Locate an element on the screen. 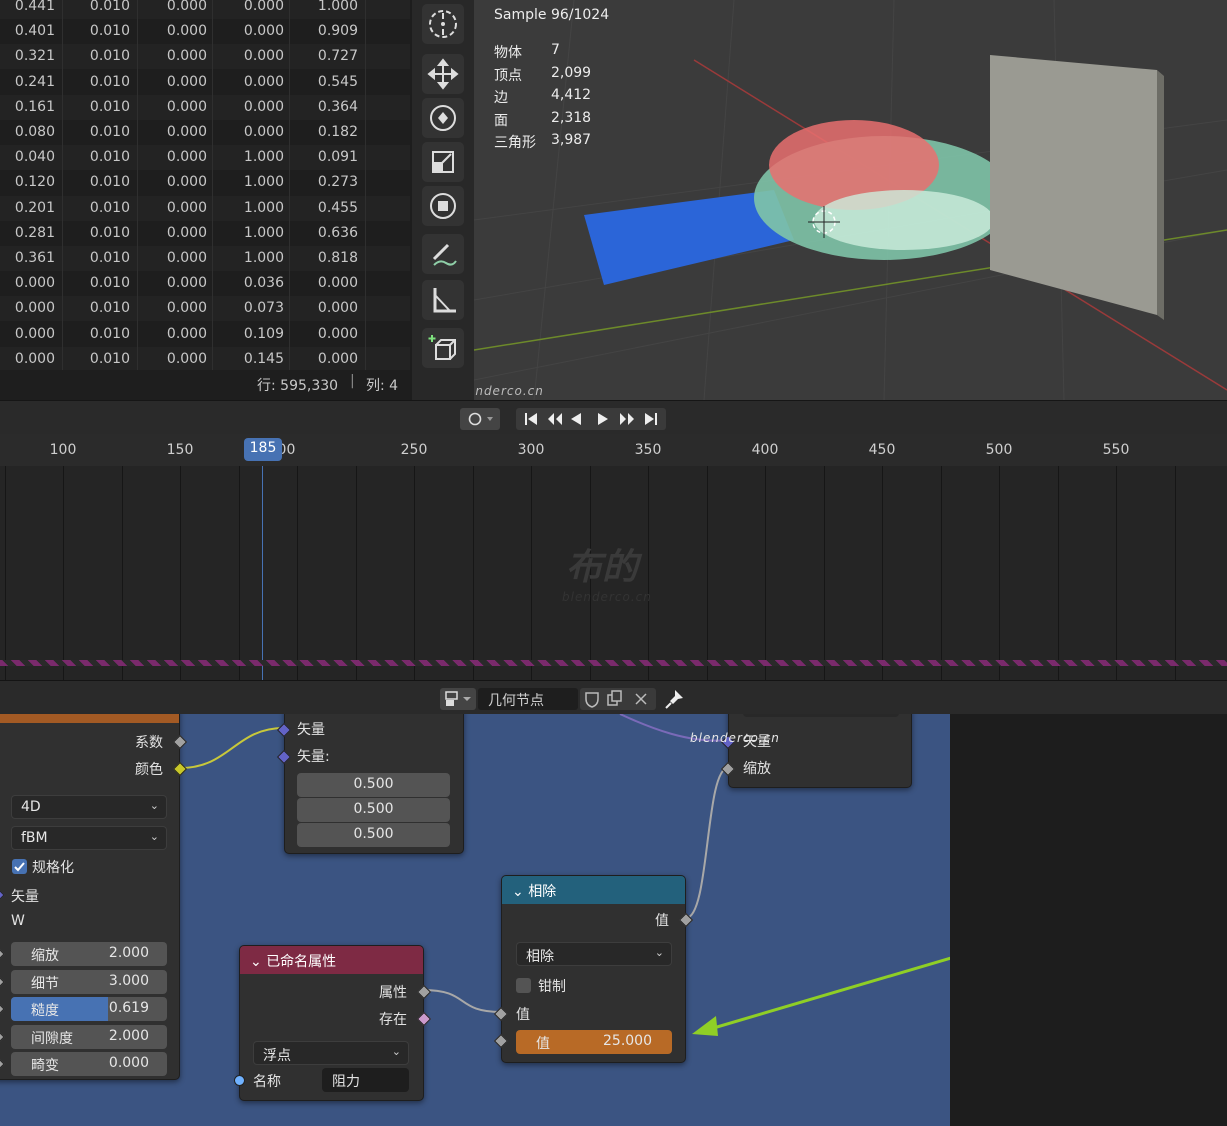 The image size is (1227, 1126). operation-dropdown is located at coordinates (821, 715).